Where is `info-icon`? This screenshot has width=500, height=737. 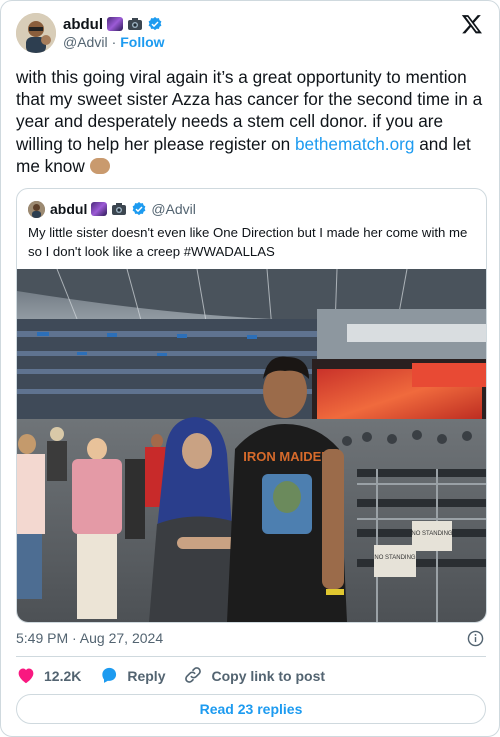
info-icon is located at coordinates (475, 638).